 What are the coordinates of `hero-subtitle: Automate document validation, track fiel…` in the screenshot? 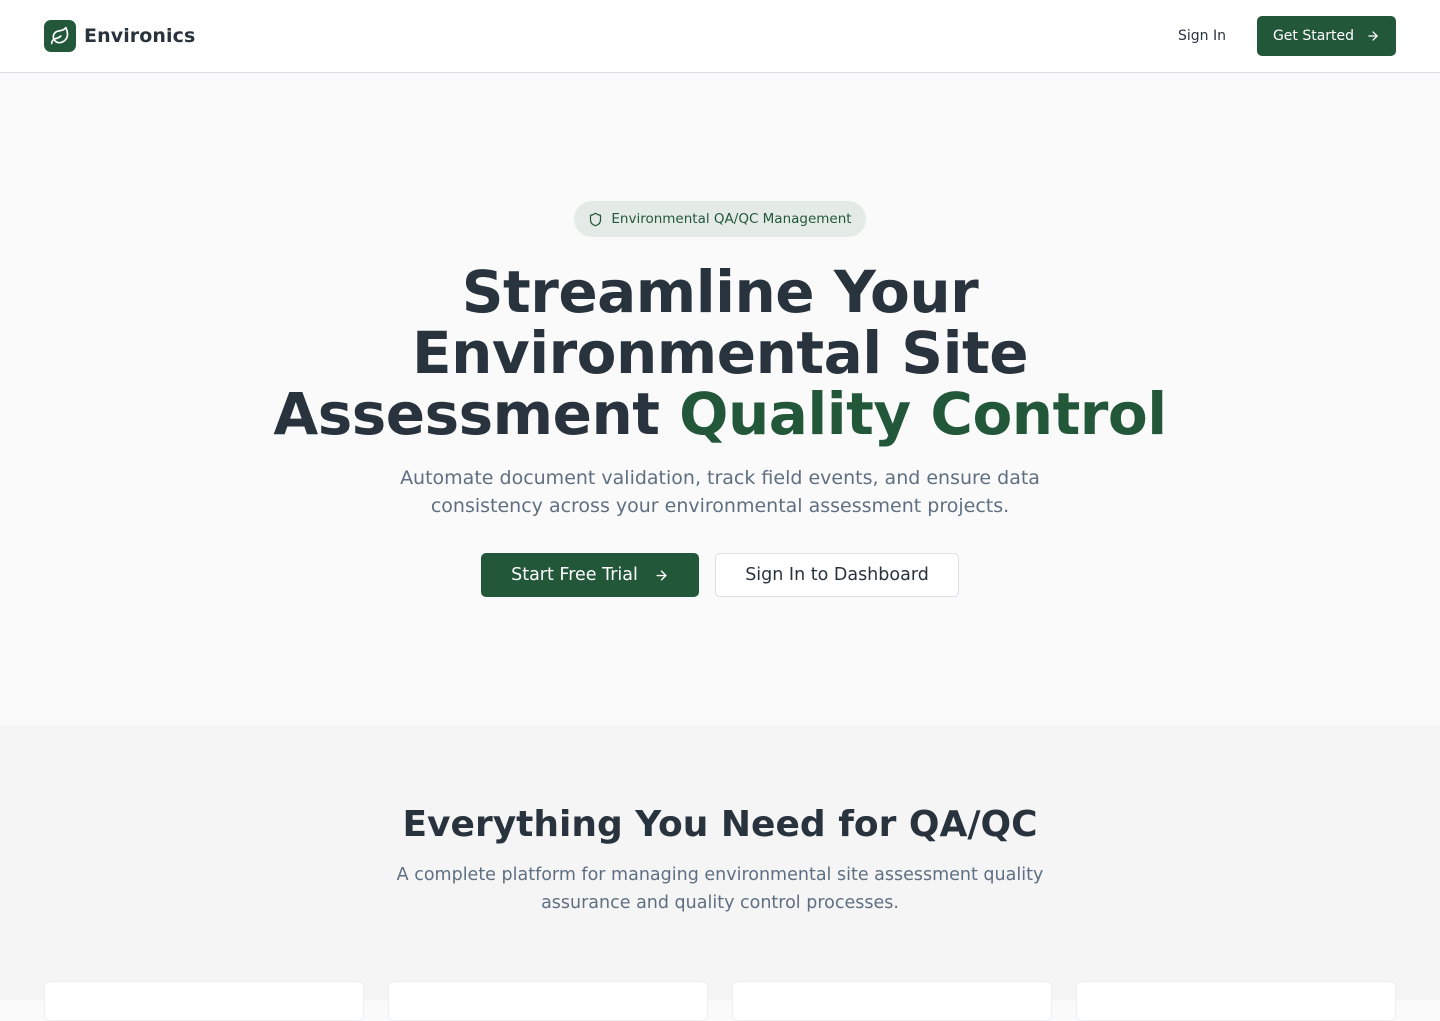 It's located at (720, 492).